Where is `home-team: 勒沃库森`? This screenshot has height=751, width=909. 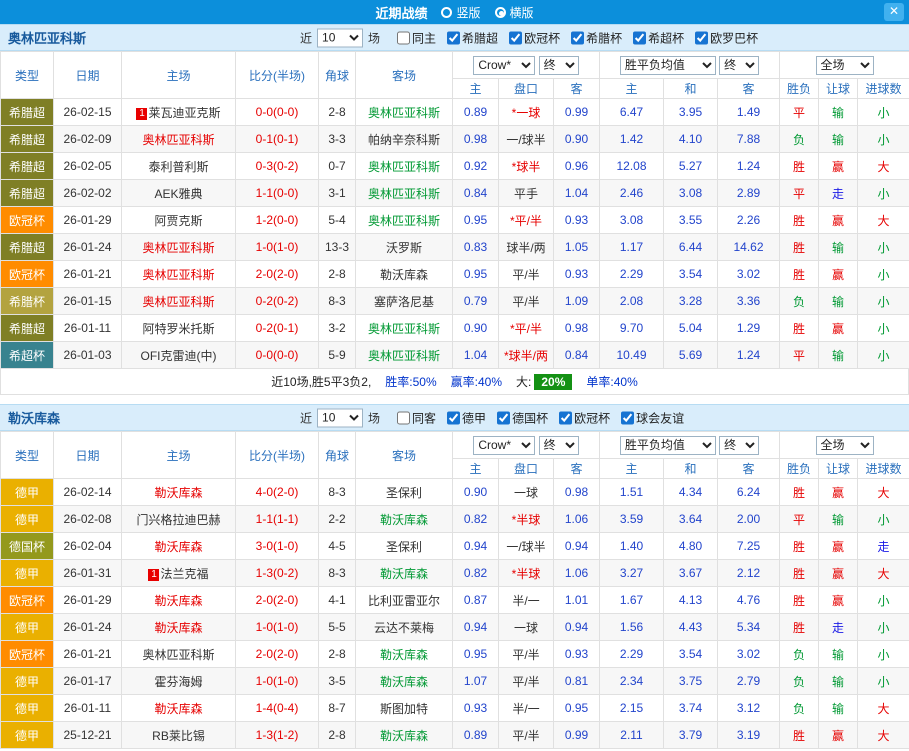 home-team: 勒沃库森 is located at coordinates (178, 546).